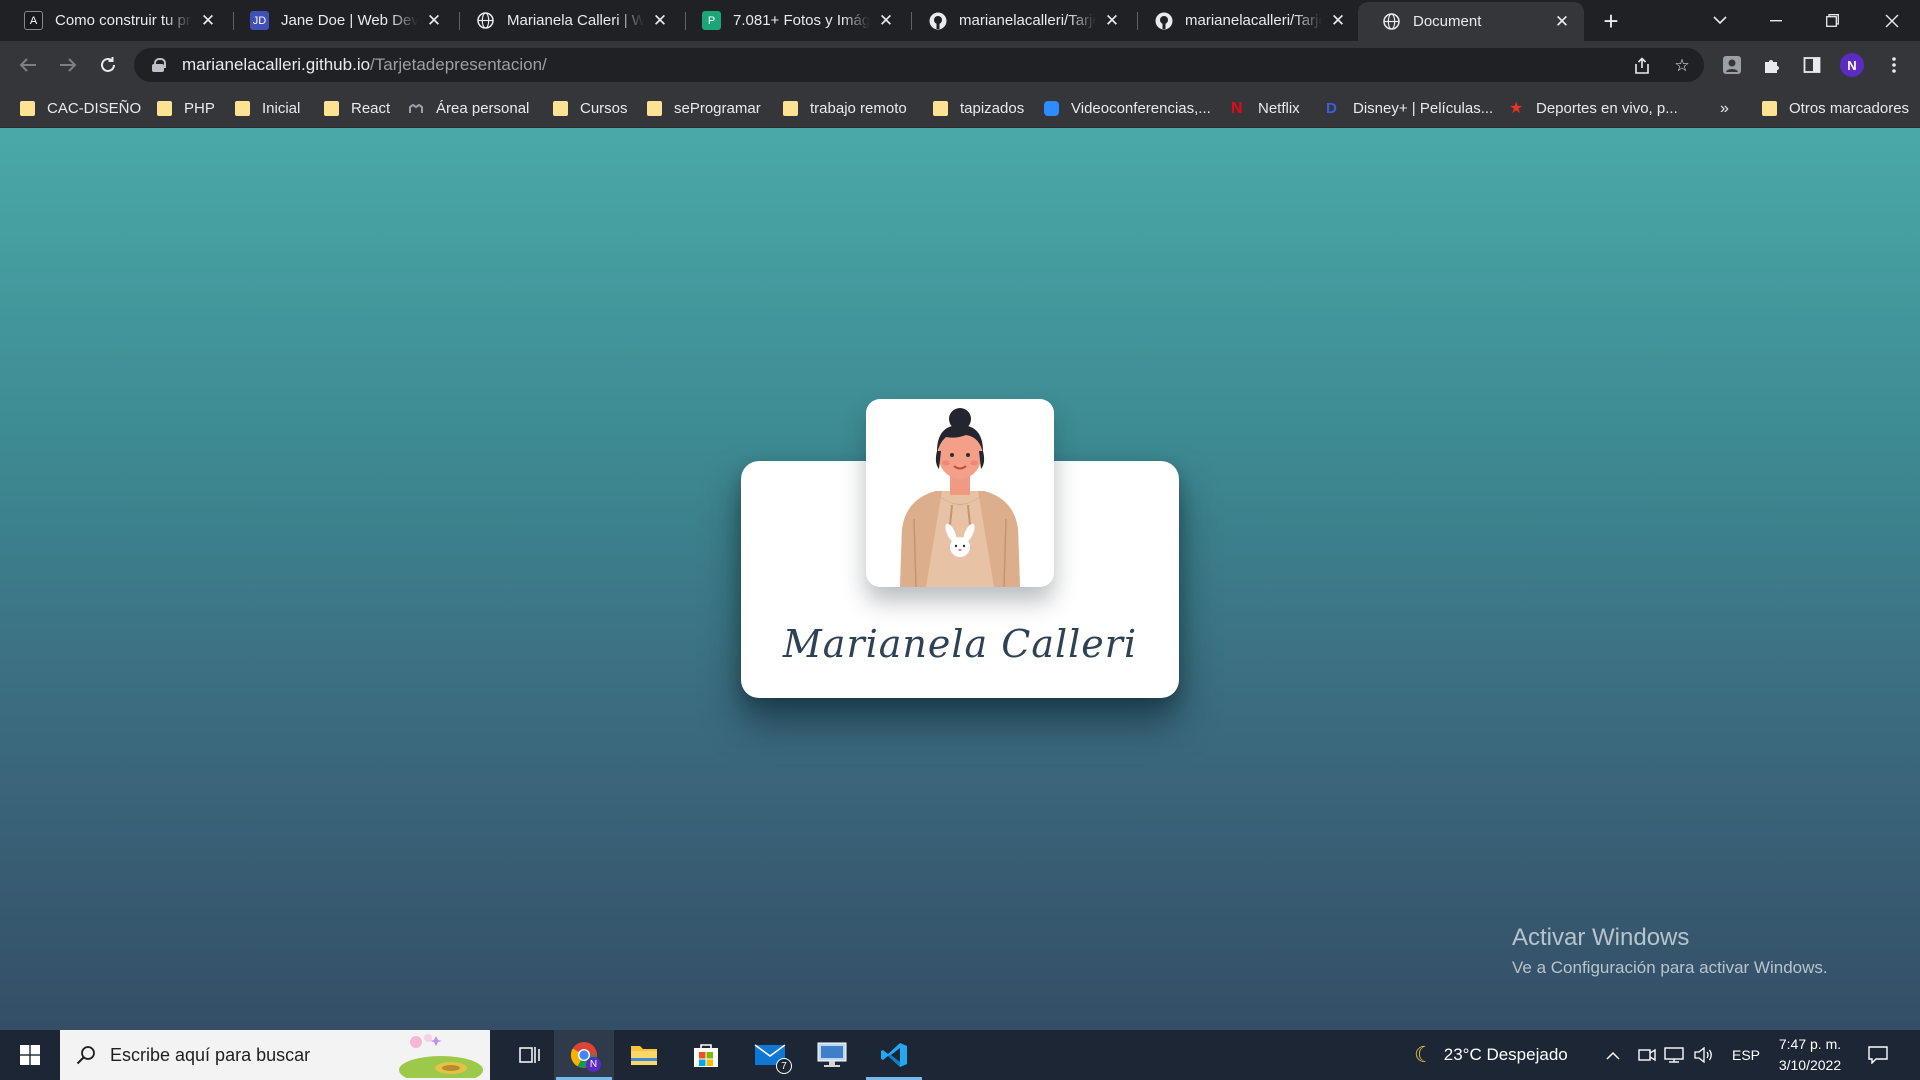 The image size is (1920, 1080). What do you see at coordinates (199, 108) in the screenshot?
I see `bookmark-label: PHP` at bounding box center [199, 108].